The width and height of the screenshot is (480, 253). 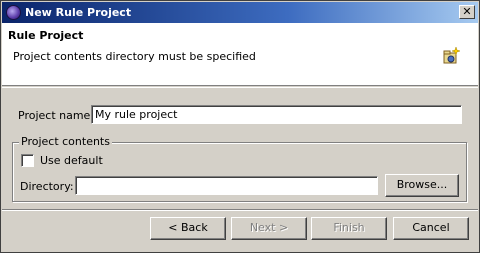 What do you see at coordinates (276, 114) in the screenshot?
I see `project-name-input` at bounding box center [276, 114].